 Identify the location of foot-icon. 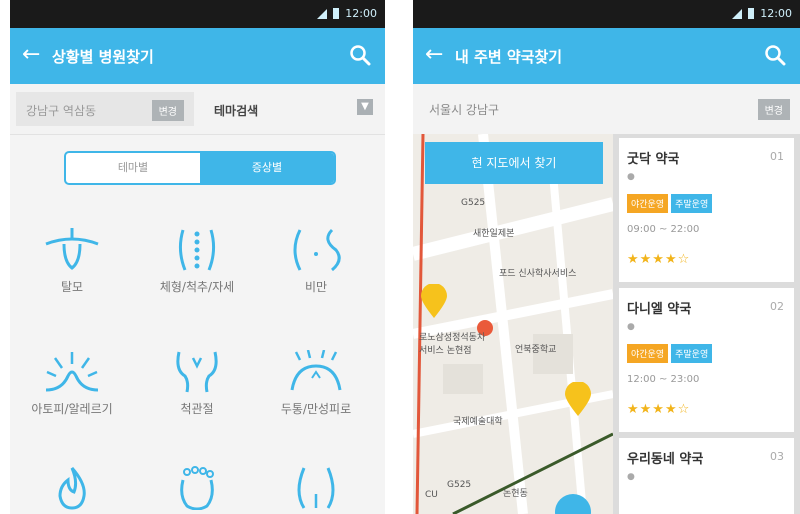
(197, 488).